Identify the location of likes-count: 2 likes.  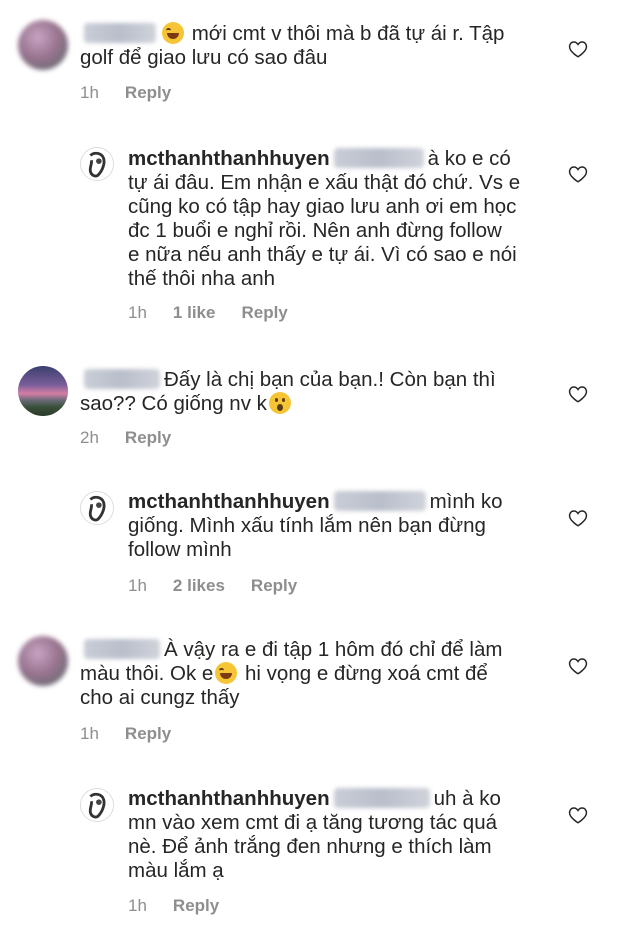
(199, 585).